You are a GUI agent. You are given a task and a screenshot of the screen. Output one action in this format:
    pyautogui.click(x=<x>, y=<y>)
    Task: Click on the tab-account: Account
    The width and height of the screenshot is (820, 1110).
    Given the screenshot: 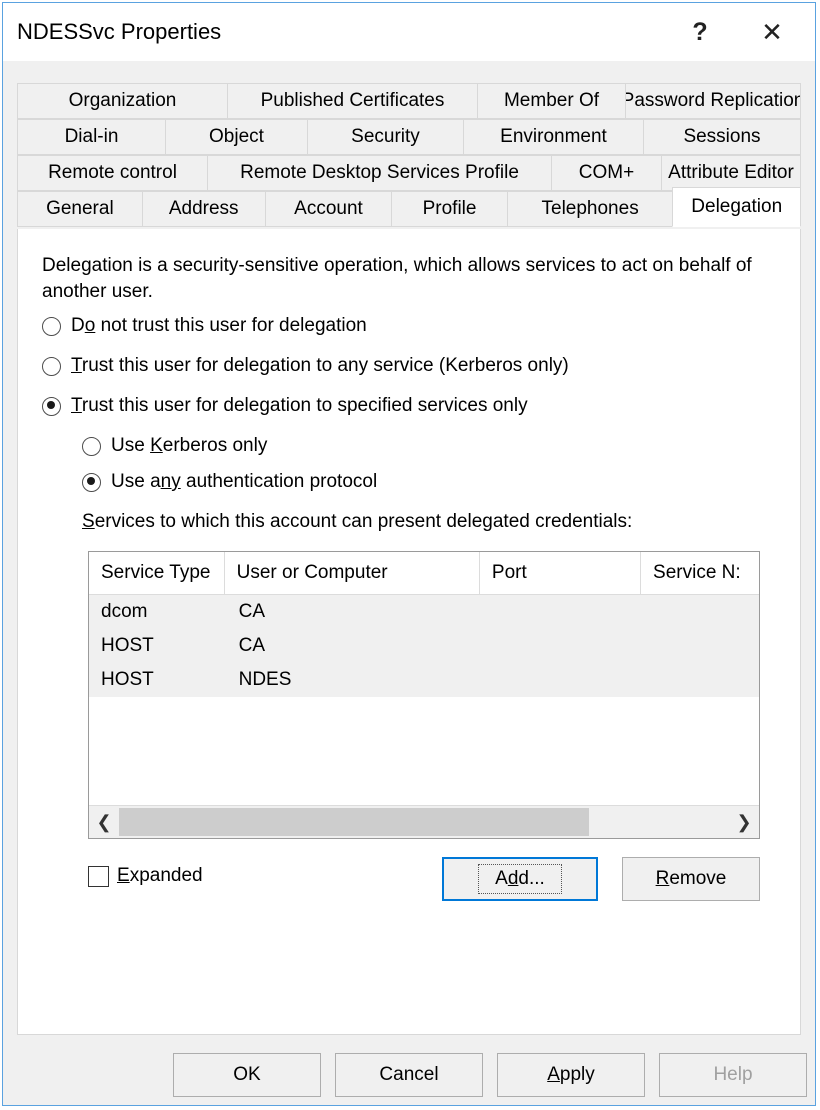 What is the action you would take?
    pyautogui.click(x=328, y=209)
    